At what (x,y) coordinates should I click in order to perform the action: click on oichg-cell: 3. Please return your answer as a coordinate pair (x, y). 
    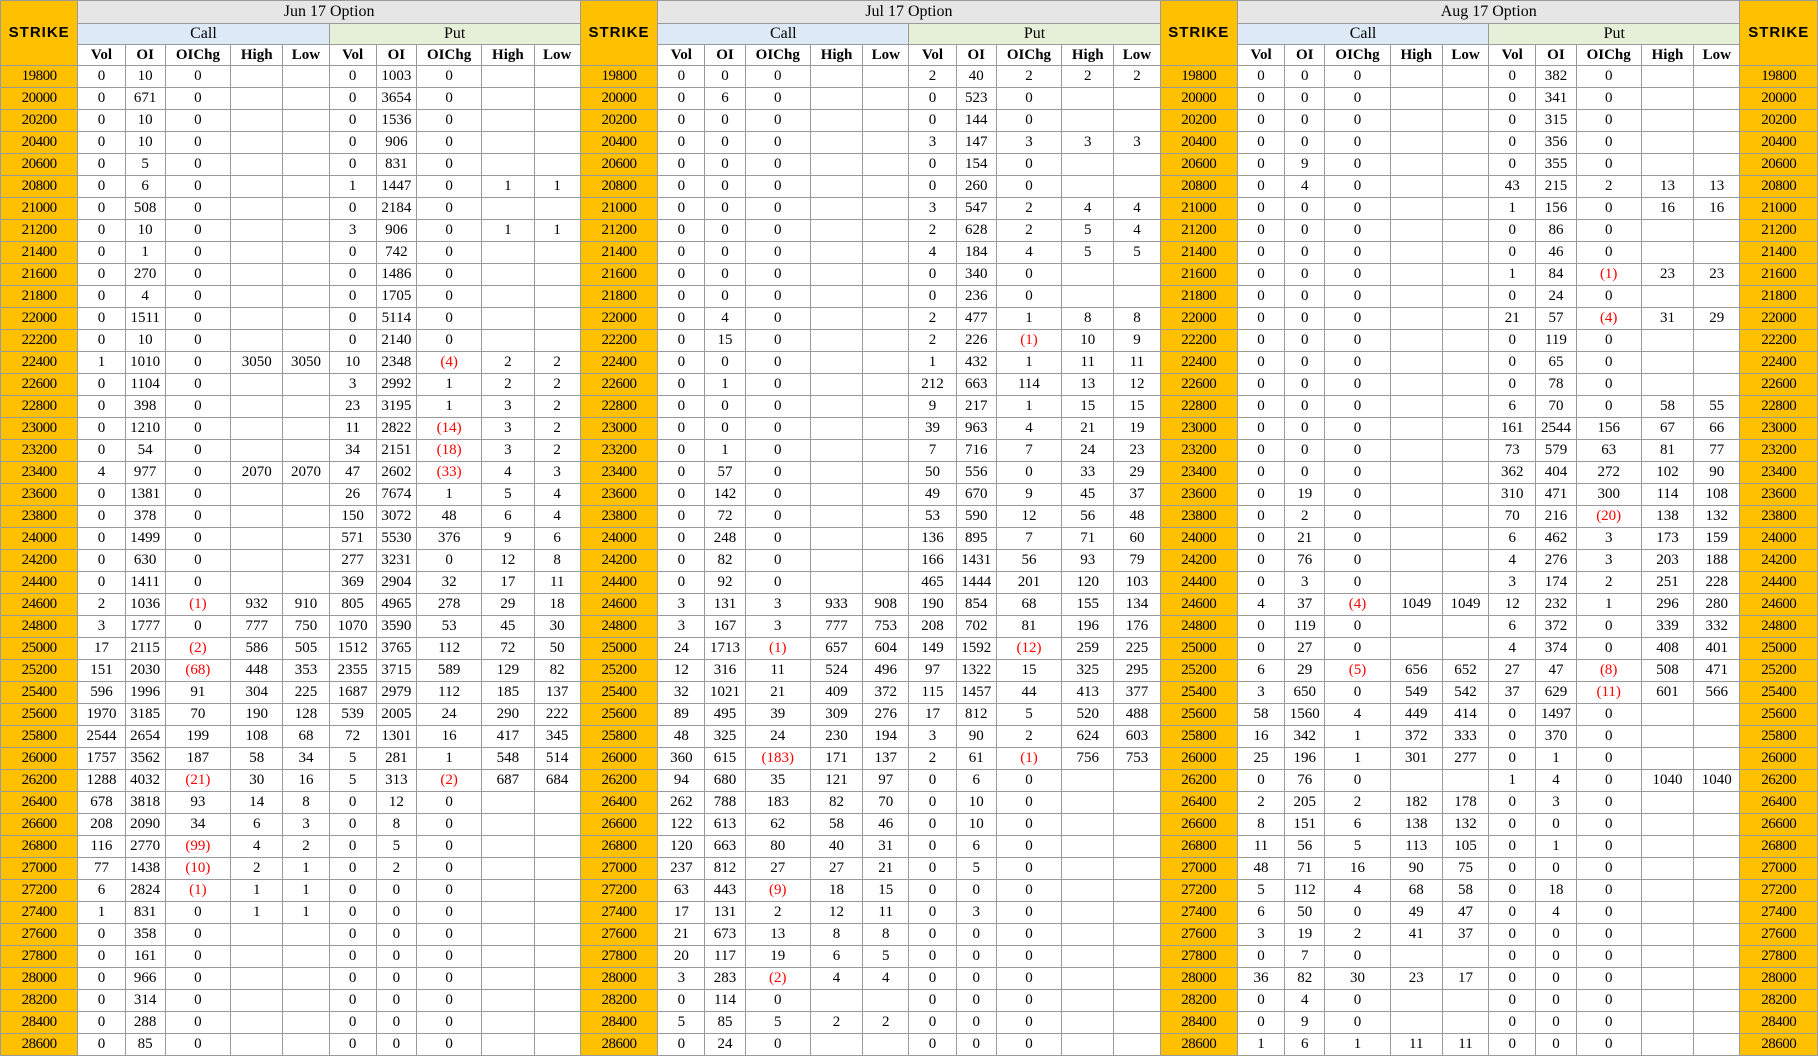
    Looking at the image, I should click on (777, 626).